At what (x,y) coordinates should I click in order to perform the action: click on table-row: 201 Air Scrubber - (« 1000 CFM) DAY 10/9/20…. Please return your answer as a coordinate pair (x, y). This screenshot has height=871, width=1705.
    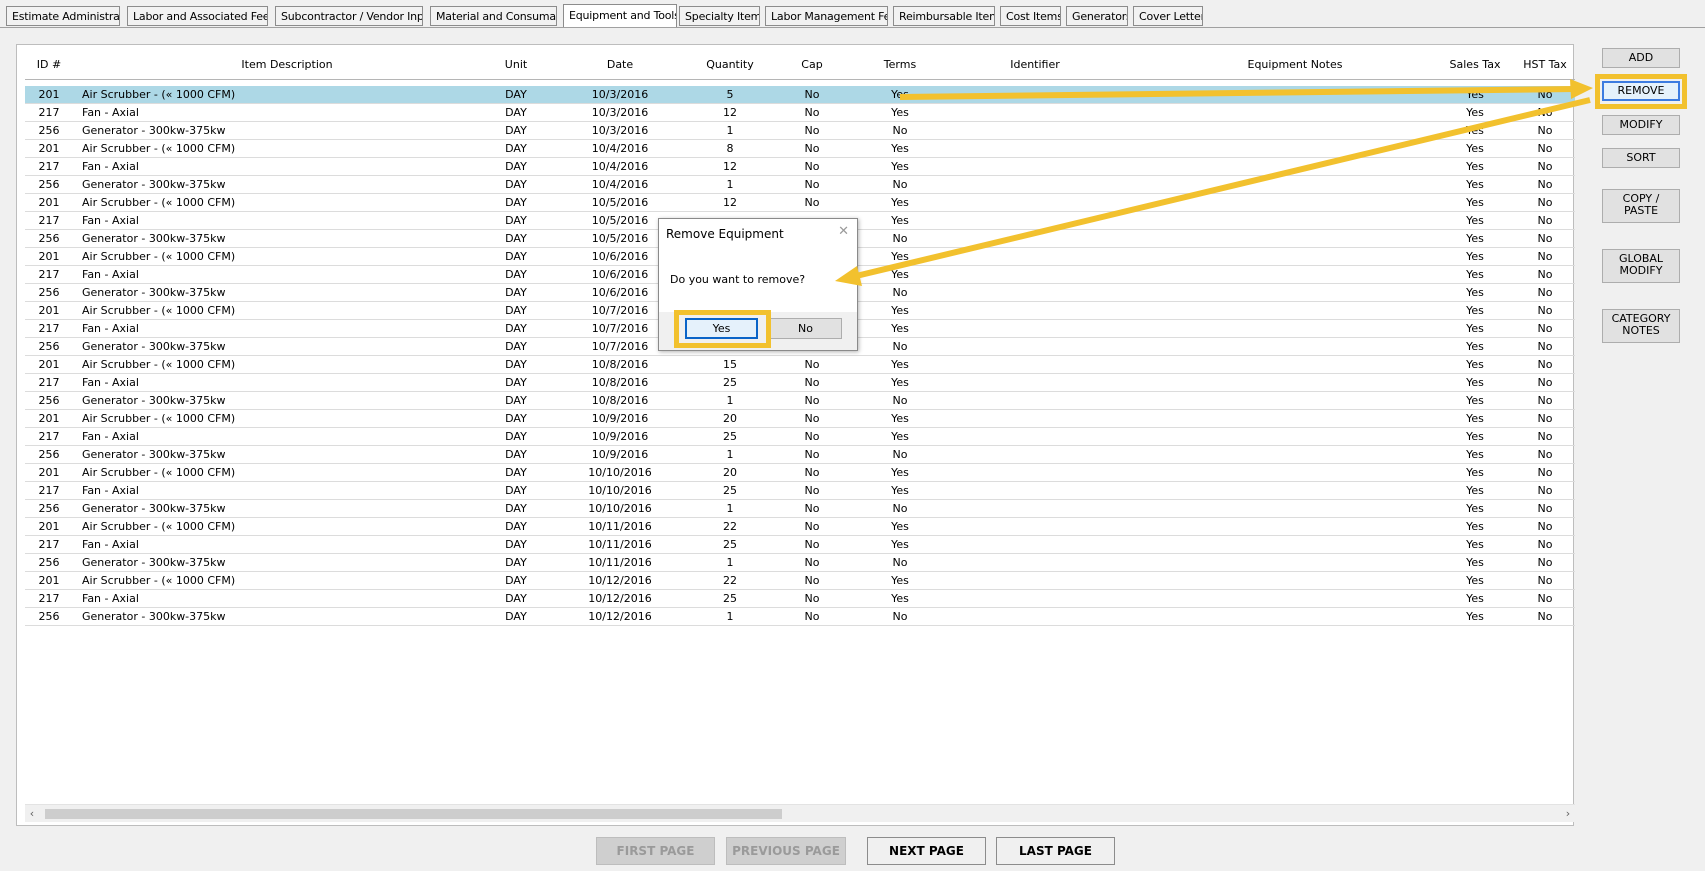
    Looking at the image, I should click on (800, 419).